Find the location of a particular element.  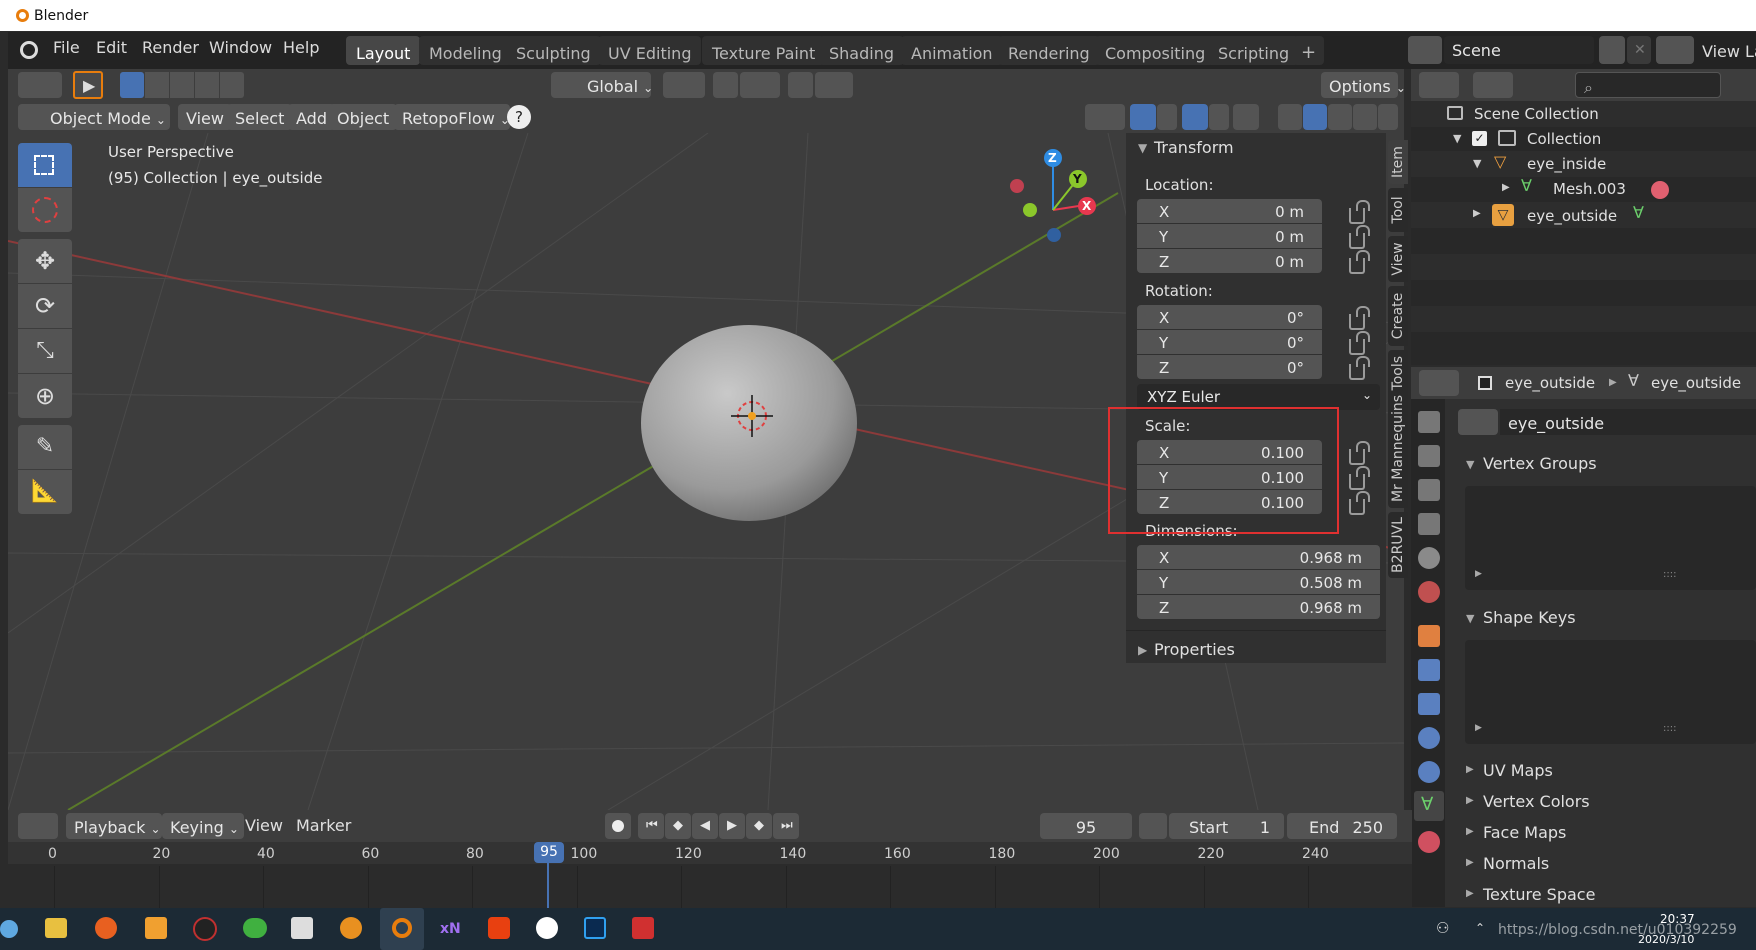

rotation-z-field: Z 0° is located at coordinates (1229, 367).